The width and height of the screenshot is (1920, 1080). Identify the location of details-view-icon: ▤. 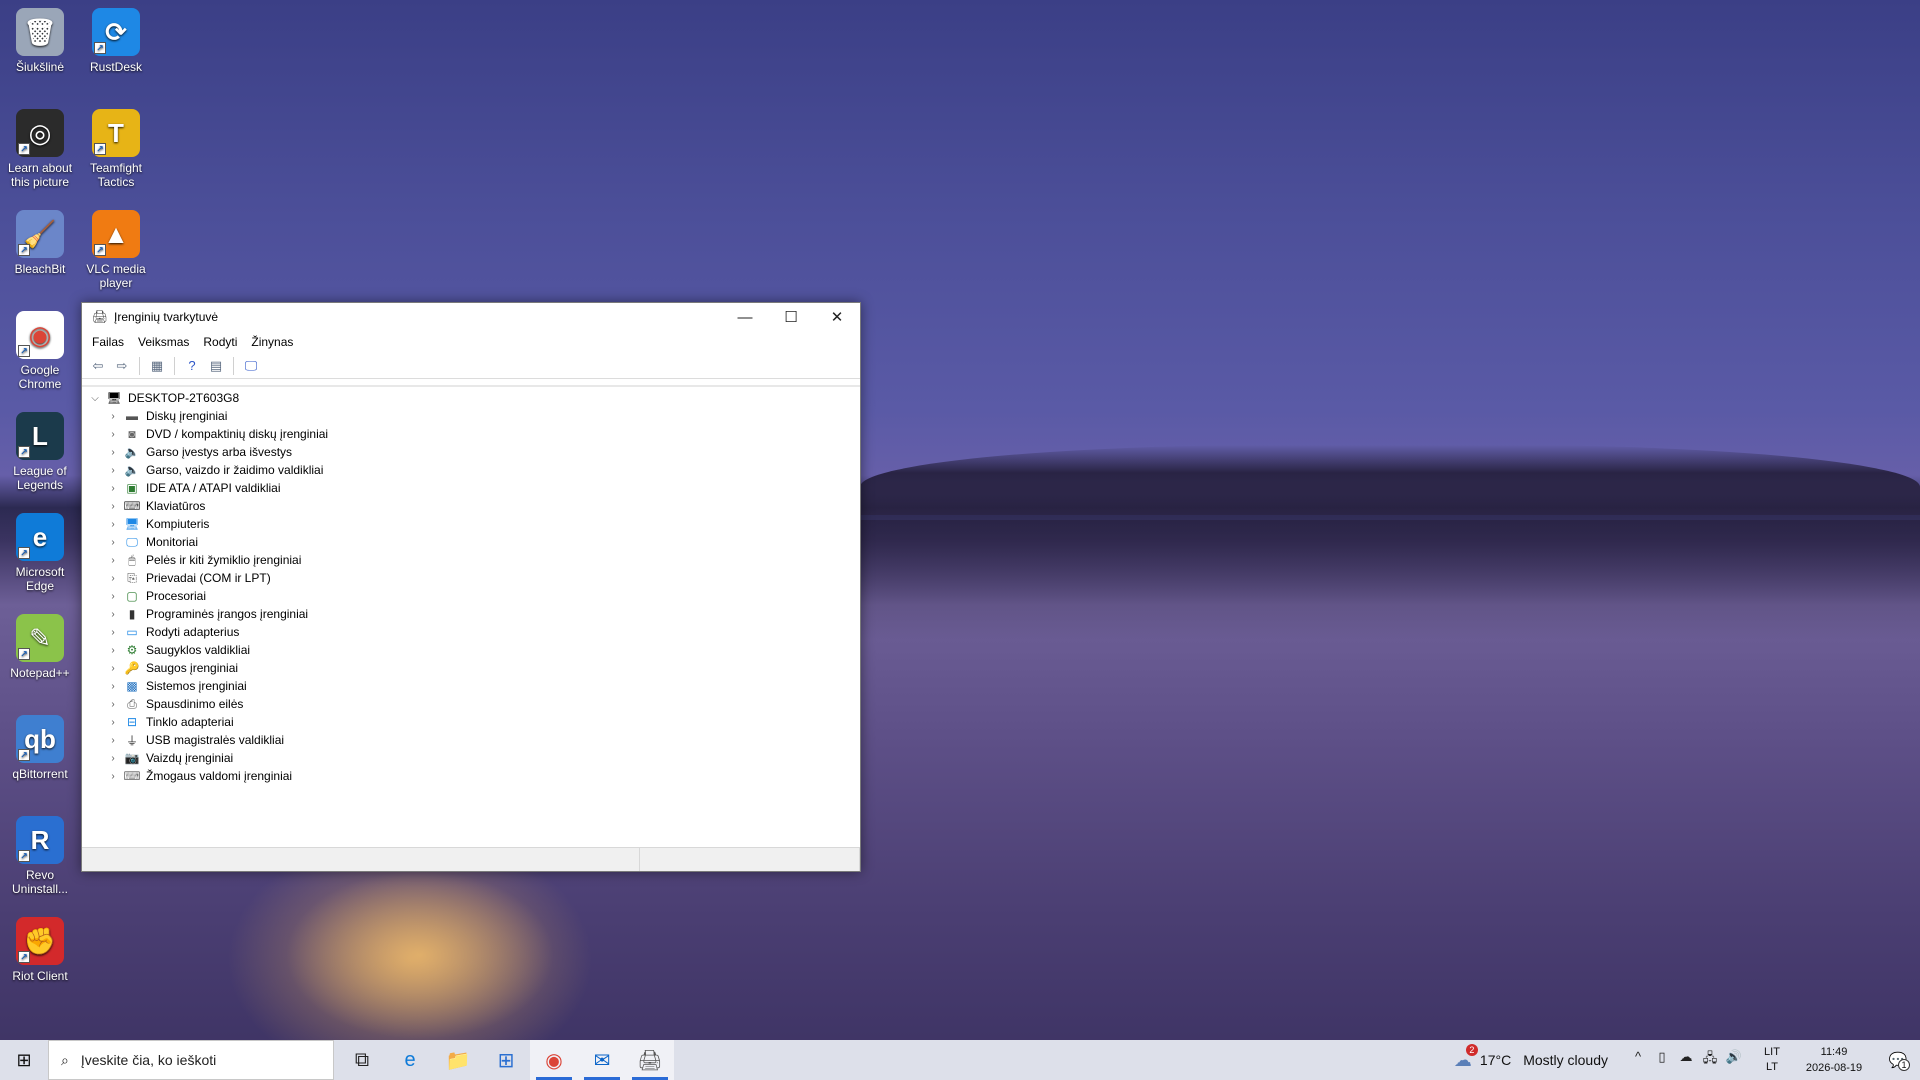
(216, 366).